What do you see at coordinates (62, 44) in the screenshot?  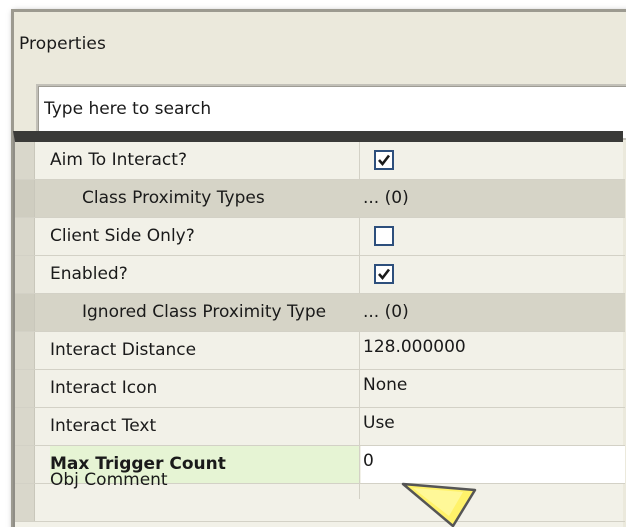 I see `panel-title: Properties` at bounding box center [62, 44].